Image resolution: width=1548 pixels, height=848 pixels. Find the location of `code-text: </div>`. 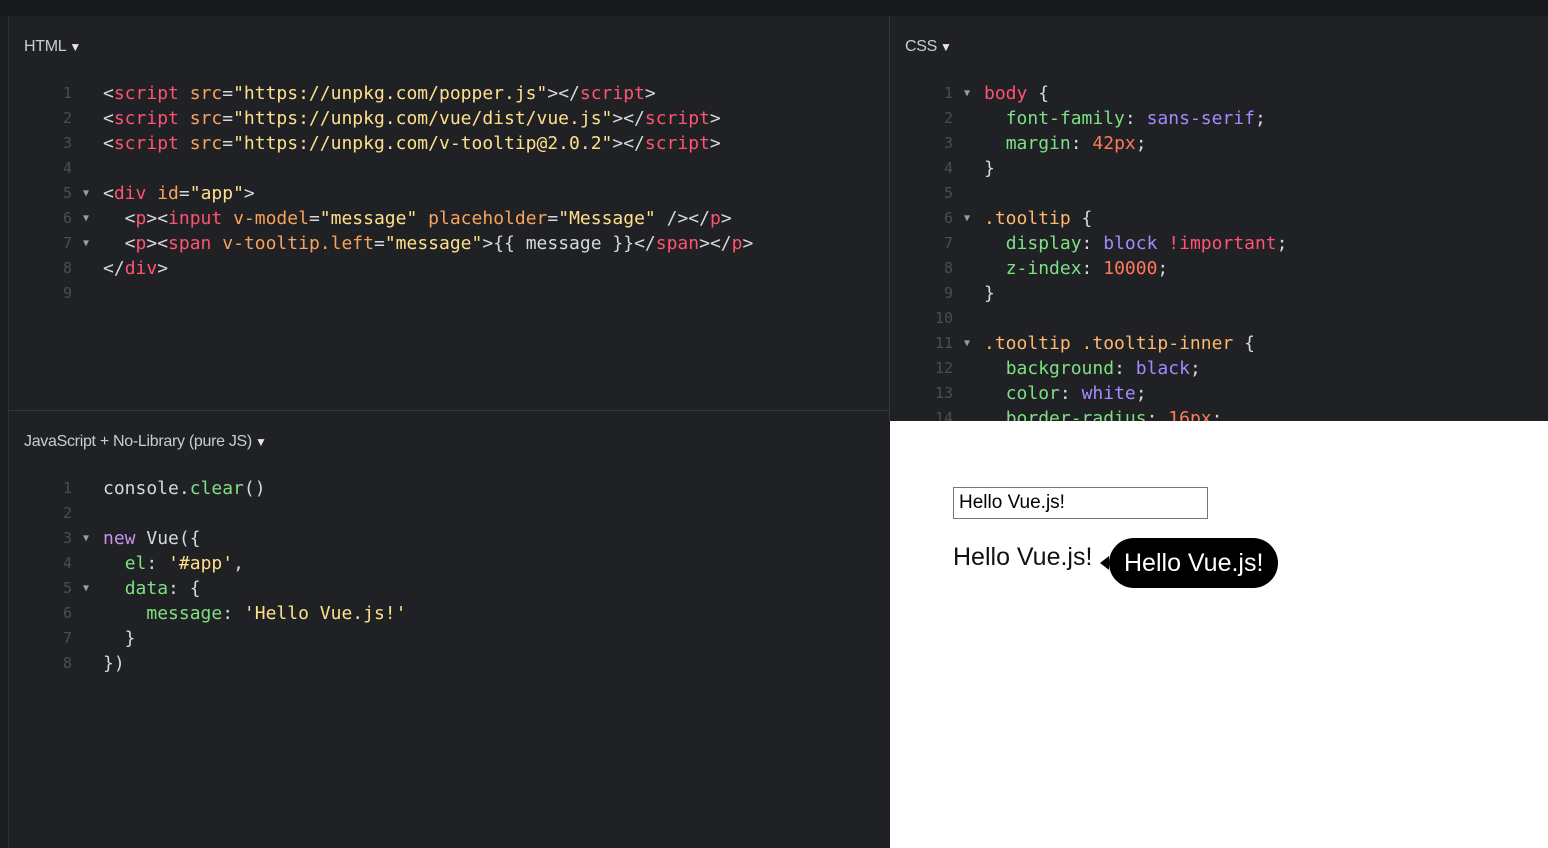

code-text: </div> is located at coordinates (135, 268).